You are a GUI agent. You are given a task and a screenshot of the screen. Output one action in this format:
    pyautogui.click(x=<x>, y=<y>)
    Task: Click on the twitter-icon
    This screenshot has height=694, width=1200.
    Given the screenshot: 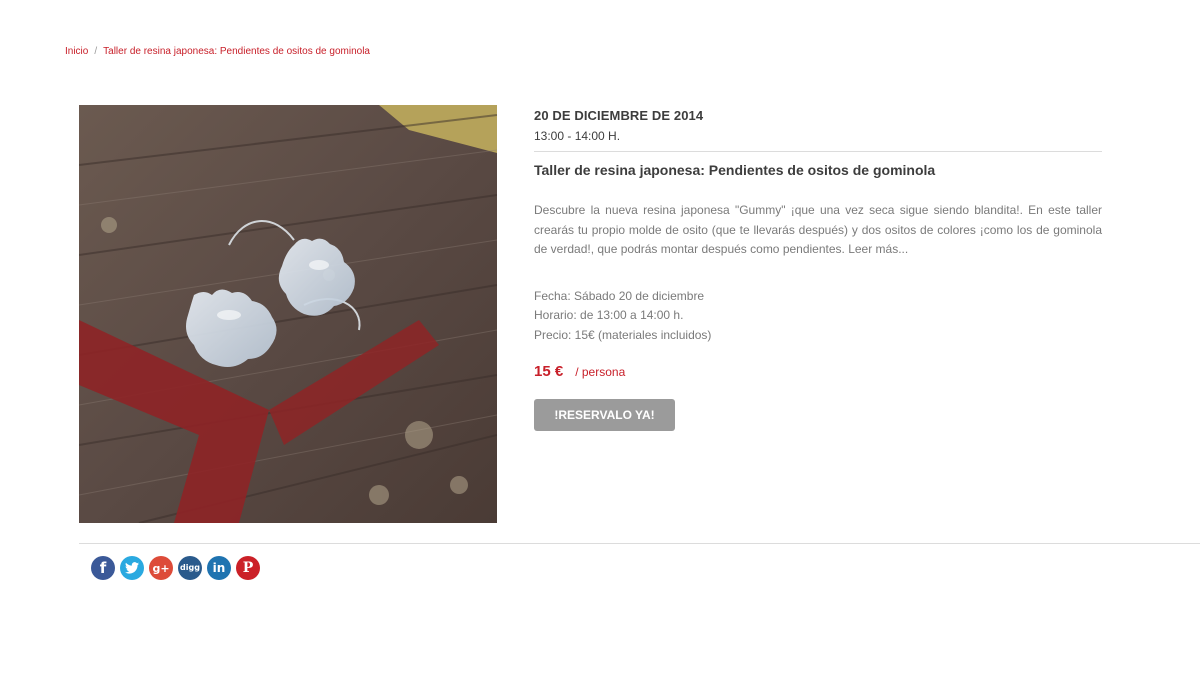 What is the action you would take?
    pyautogui.click(x=132, y=568)
    